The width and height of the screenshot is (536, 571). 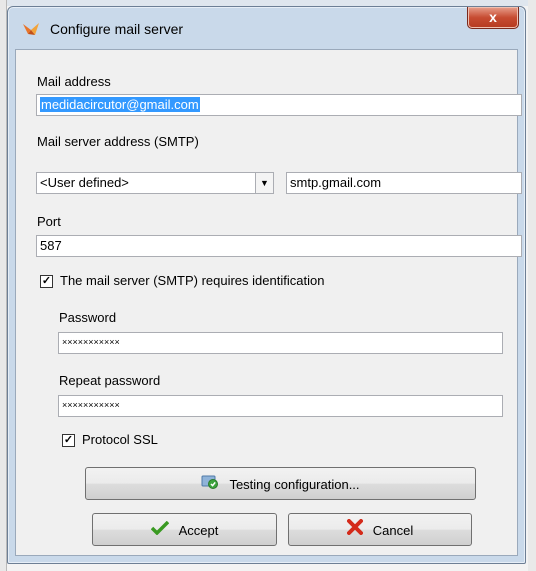 What do you see at coordinates (46, 281) in the screenshot?
I see `identification-checkbox: ✓` at bounding box center [46, 281].